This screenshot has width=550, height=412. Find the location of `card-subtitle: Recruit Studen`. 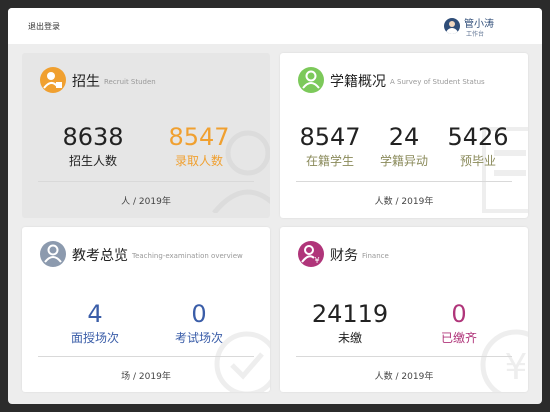

card-subtitle: Recruit Studen is located at coordinates (130, 82).